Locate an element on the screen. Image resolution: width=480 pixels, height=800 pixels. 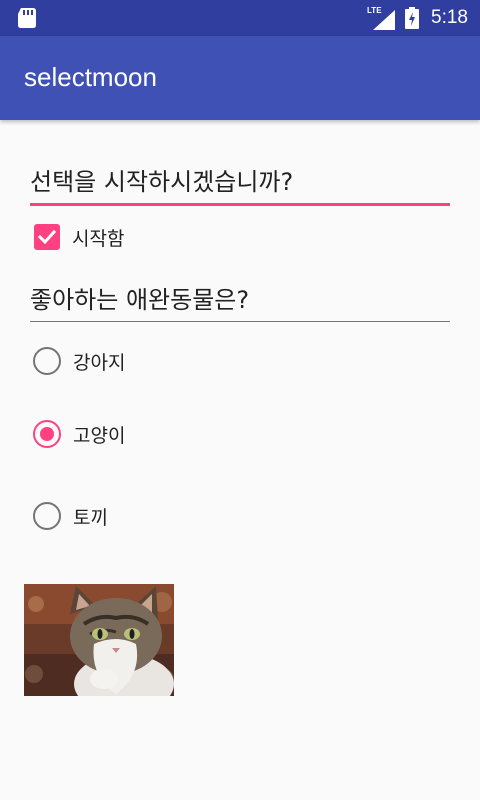
app-title: selectmoon is located at coordinates (90, 77).